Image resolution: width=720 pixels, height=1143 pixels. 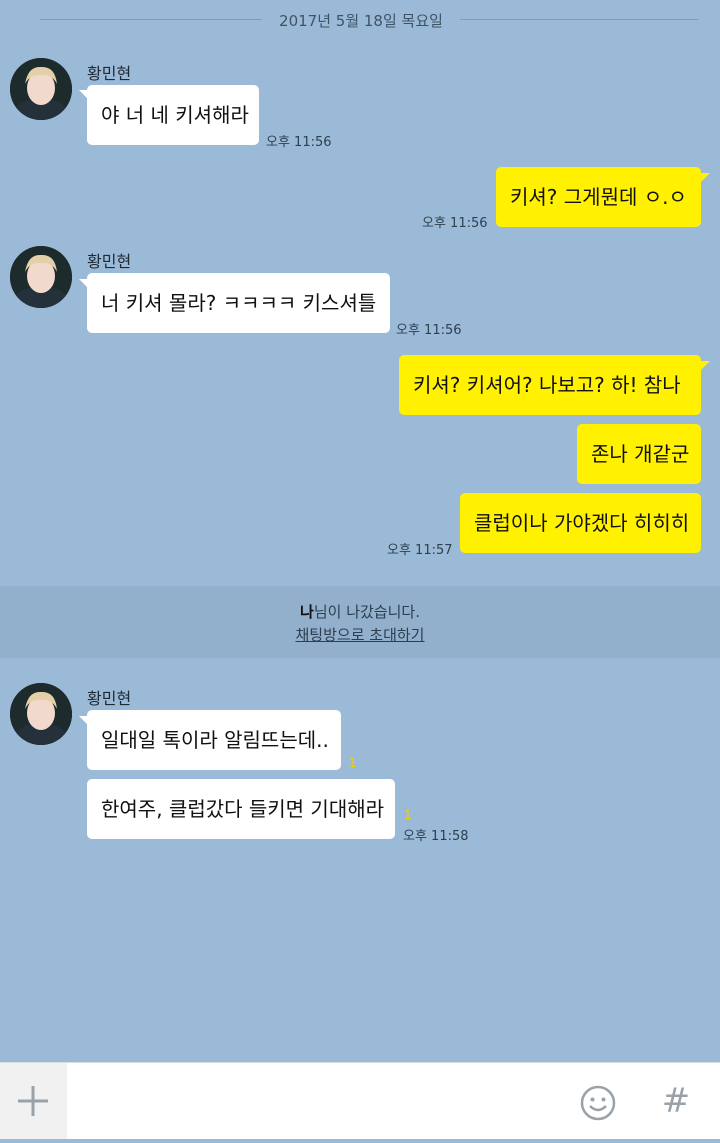 What do you see at coordinates (241, 809) in the screenshot?
I see `message-bubble: 한여주, 클럽갔다 들키면 기대해라` at bounding box center [241, 809].